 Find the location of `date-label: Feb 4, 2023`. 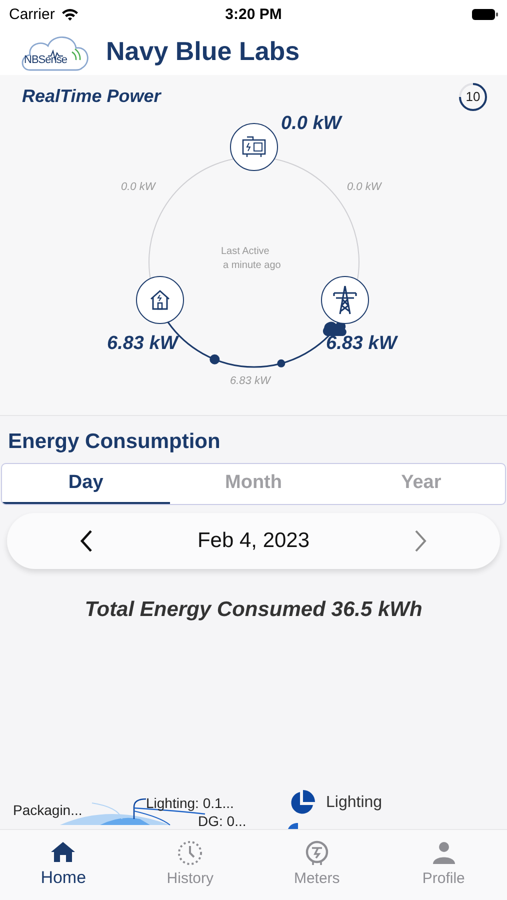

date-label: Feb 4, 2023 is located at coordinates (253, 541).